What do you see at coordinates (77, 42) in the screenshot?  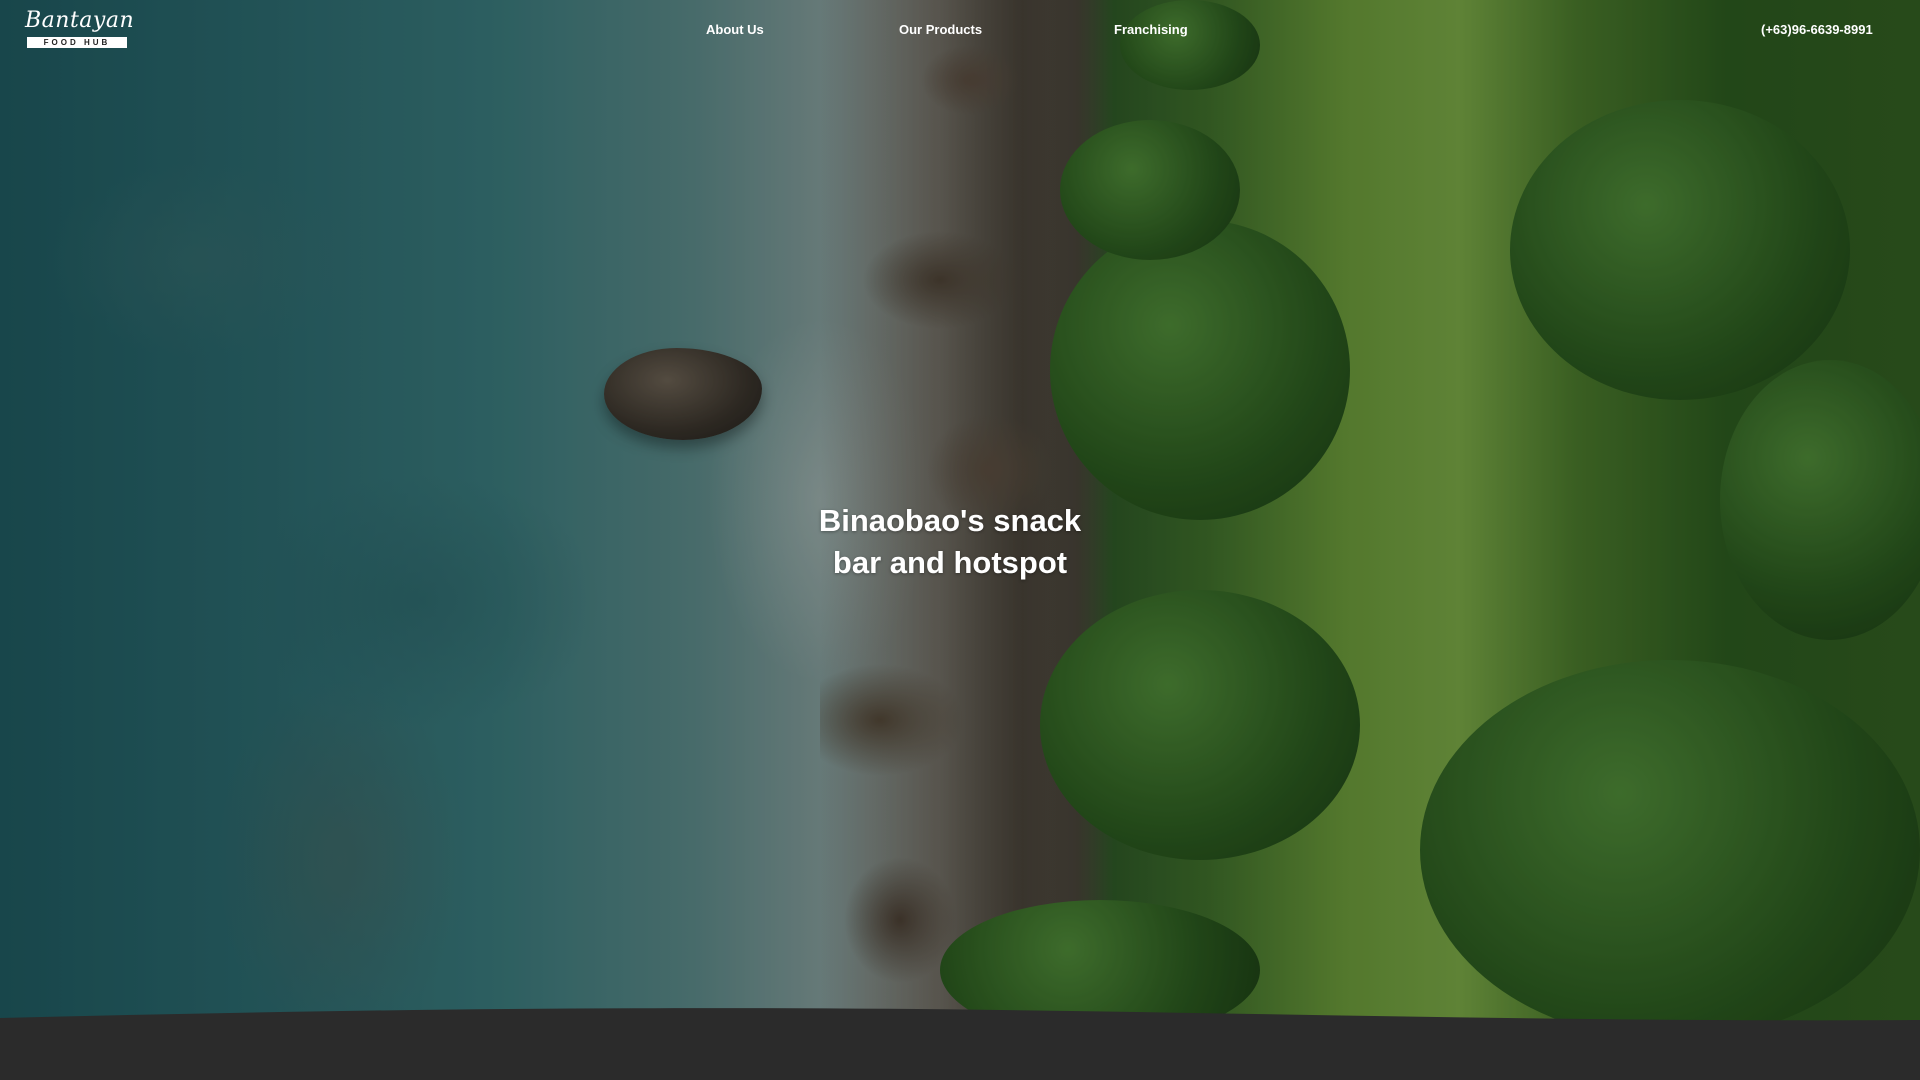 I see `brand-tagline: FOOD HUB` at bounding box center [77, 42].